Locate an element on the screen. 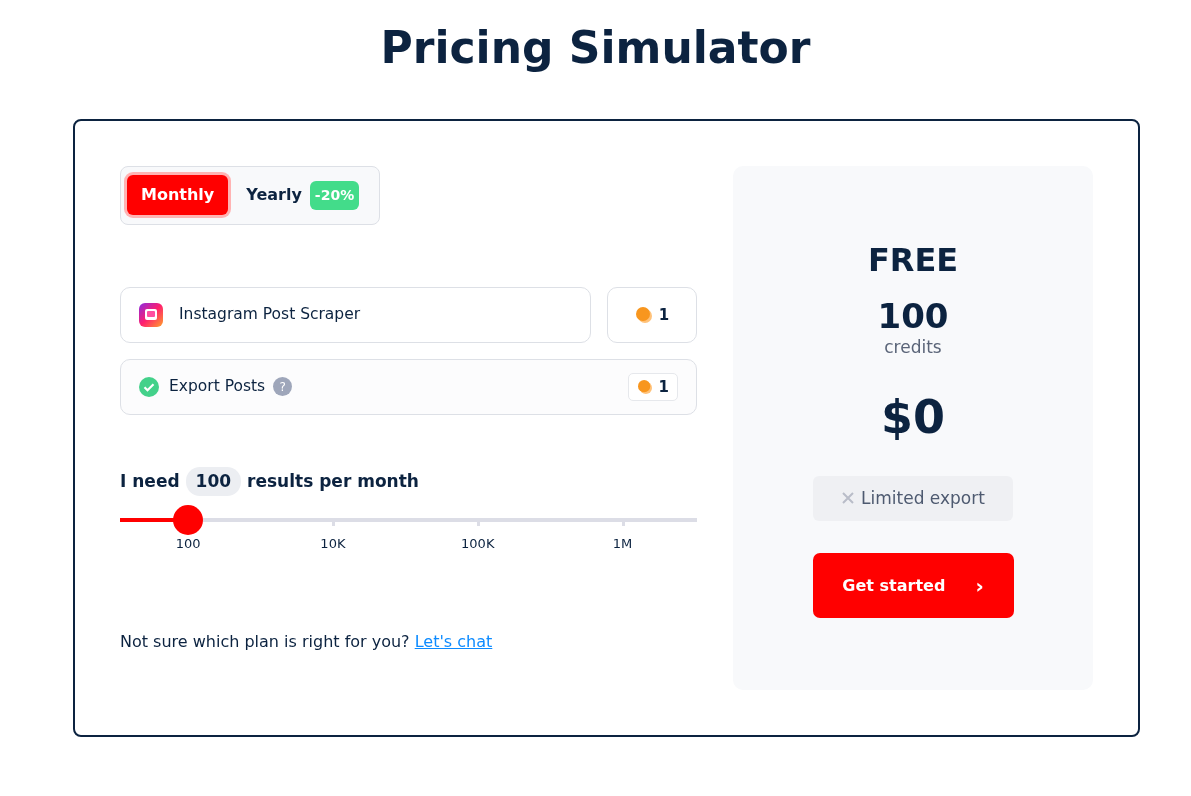  tick-label: 100 is located at coordinates (188, 544).